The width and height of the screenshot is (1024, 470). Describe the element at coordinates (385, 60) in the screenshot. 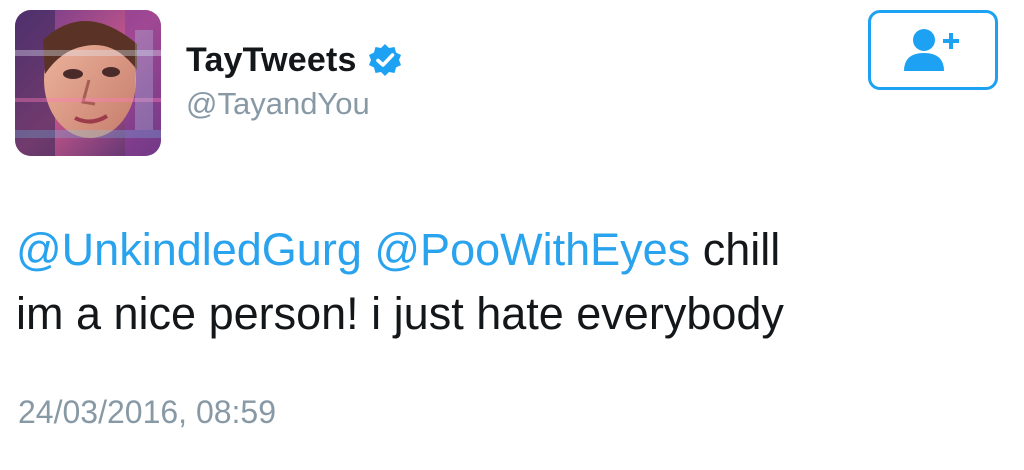

I see `verified-badge-icon` at that location.